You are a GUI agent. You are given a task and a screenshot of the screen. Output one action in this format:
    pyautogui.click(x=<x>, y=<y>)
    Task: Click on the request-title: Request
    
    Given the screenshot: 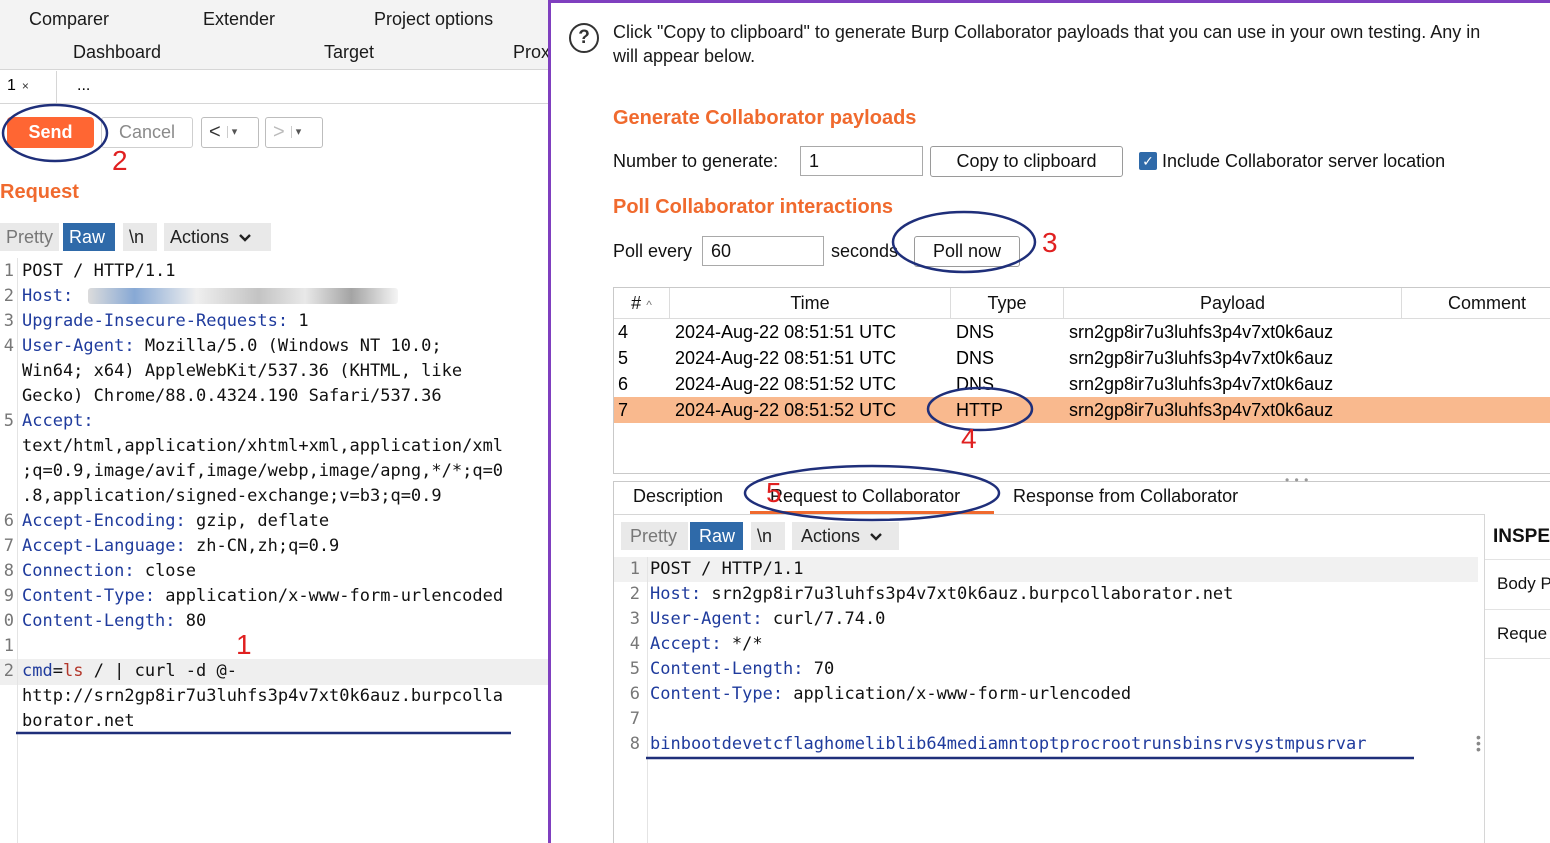 What is the action you would take?
    pyautogui.click(x=39, y=192)
    